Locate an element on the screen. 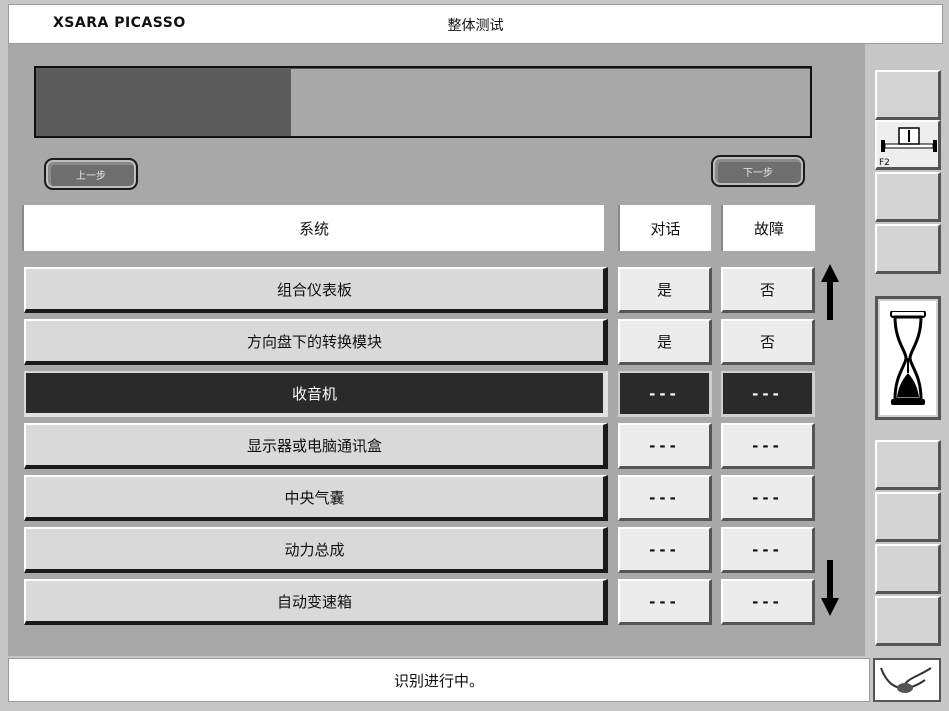 The width and height of the screenshot is (949, 711). column-header-dialog: 对话 is located at coordinates (664, 228).